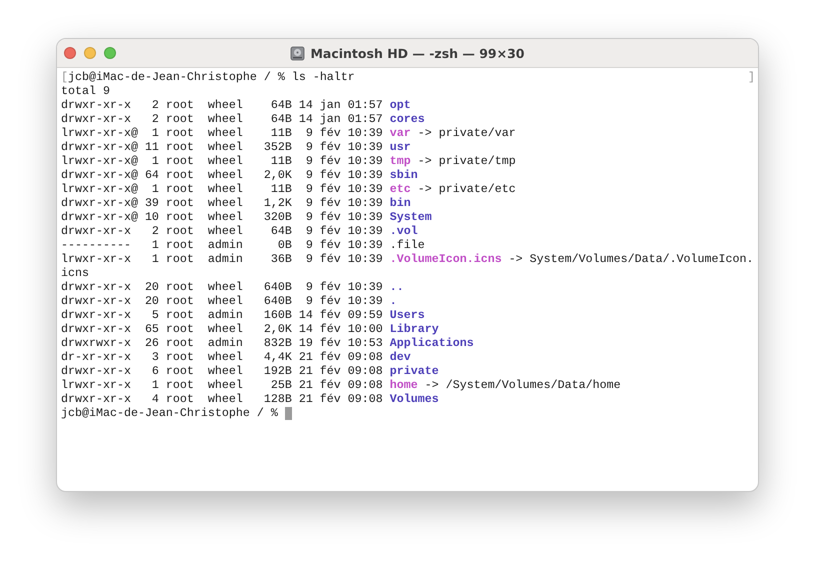 The height and width of the screenshot is (567, 815). What do you see at coordinates (222, 245) in the screenshot?
I see `file-details: ---------- 1 root admin 0B 9 fév 10:39` at bounding box center [222, 245].